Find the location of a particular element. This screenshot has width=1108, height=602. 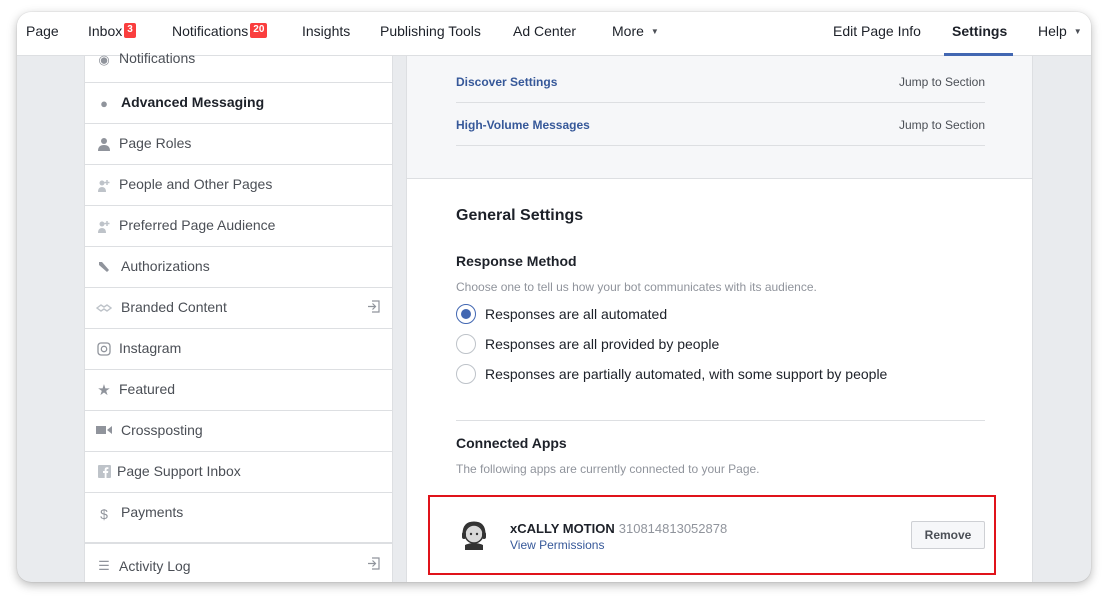

handshake-icon is located at coordinates (104, 309).